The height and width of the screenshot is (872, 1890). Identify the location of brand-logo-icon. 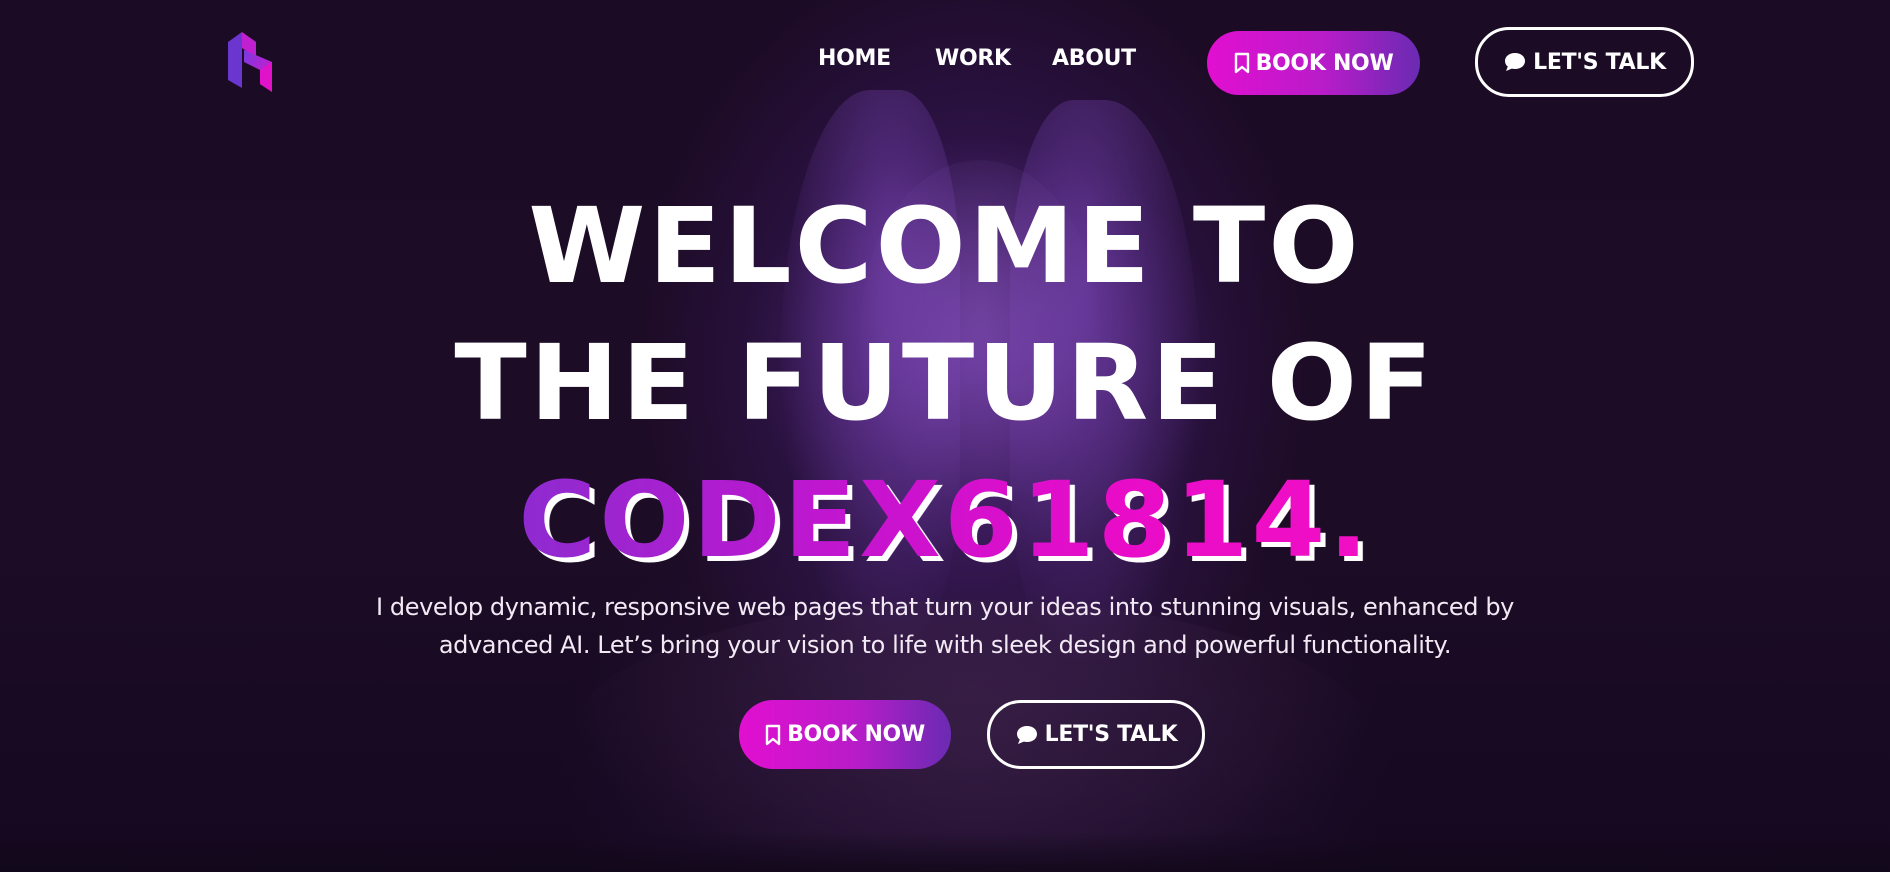
(250, 62).